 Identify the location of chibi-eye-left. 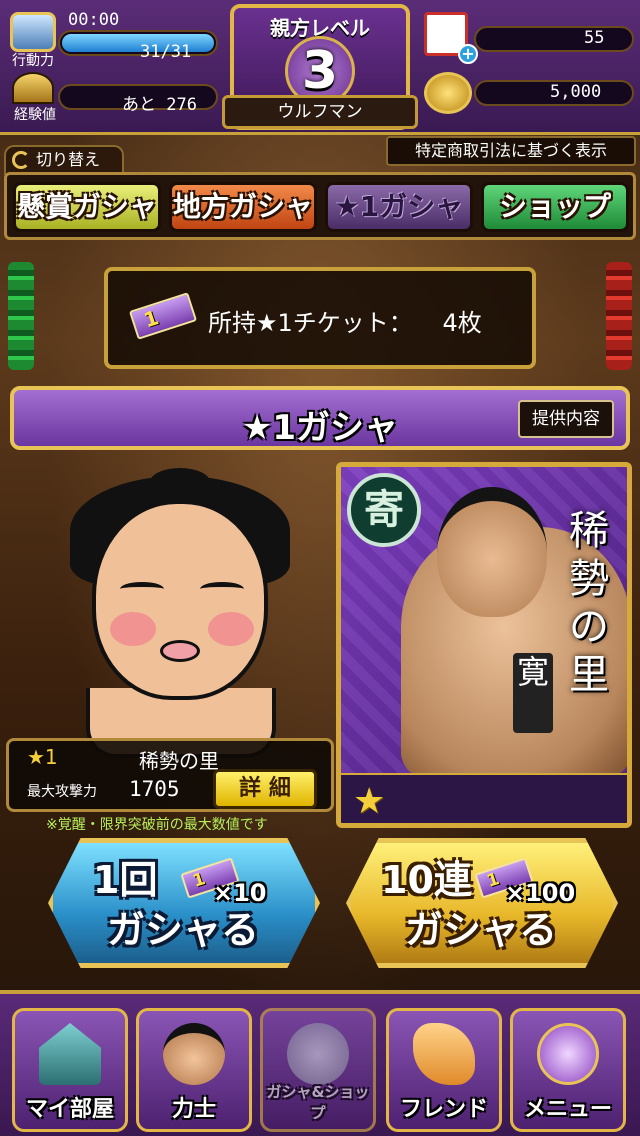
(142, 589).